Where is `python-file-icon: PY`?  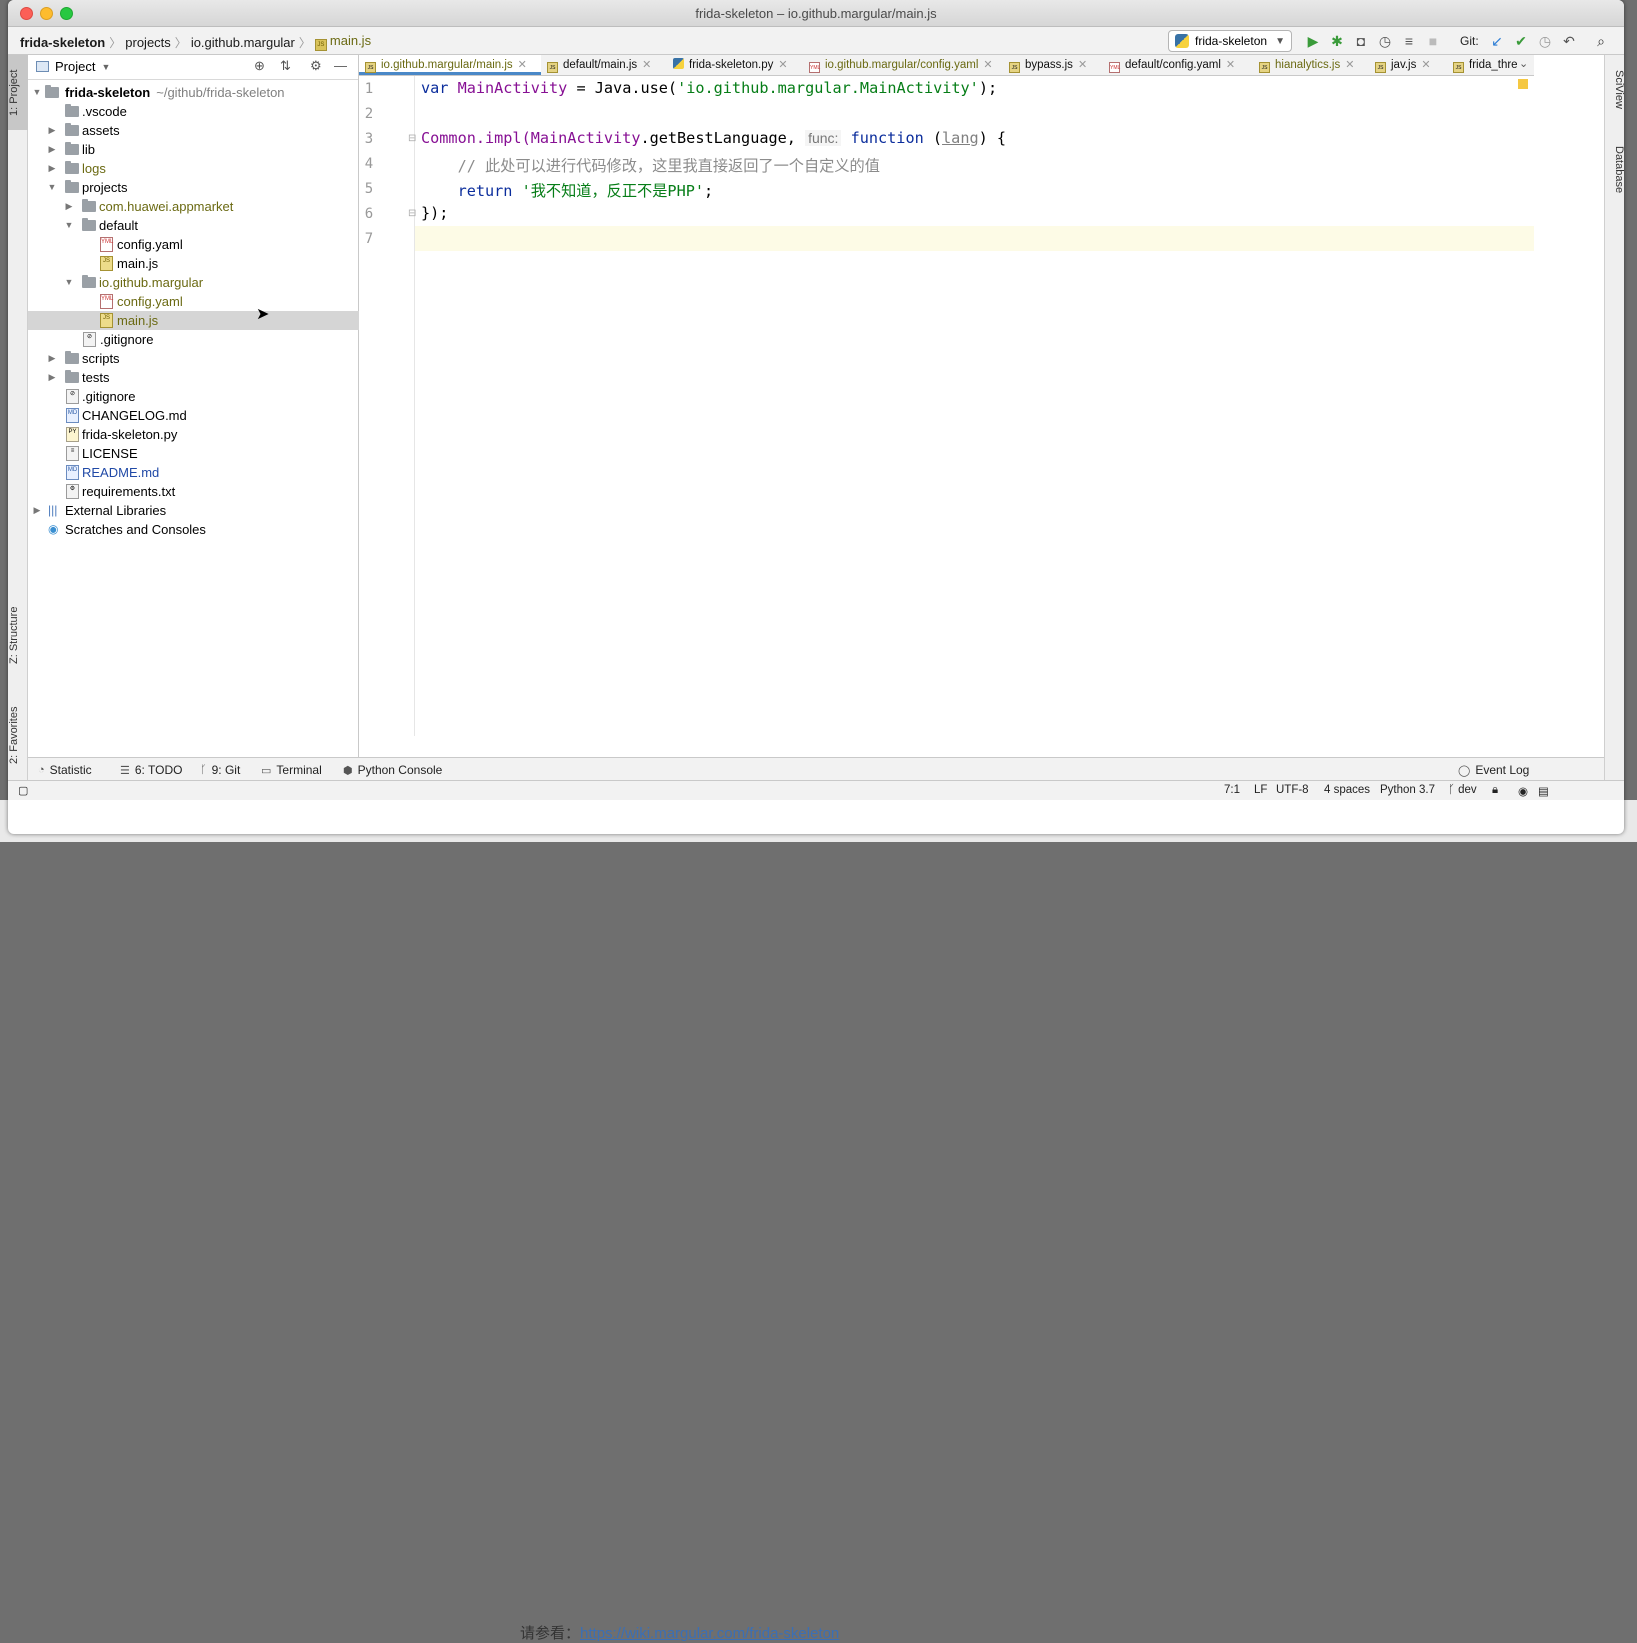 python-file-icon: PY is located at coordinates (72, 434).